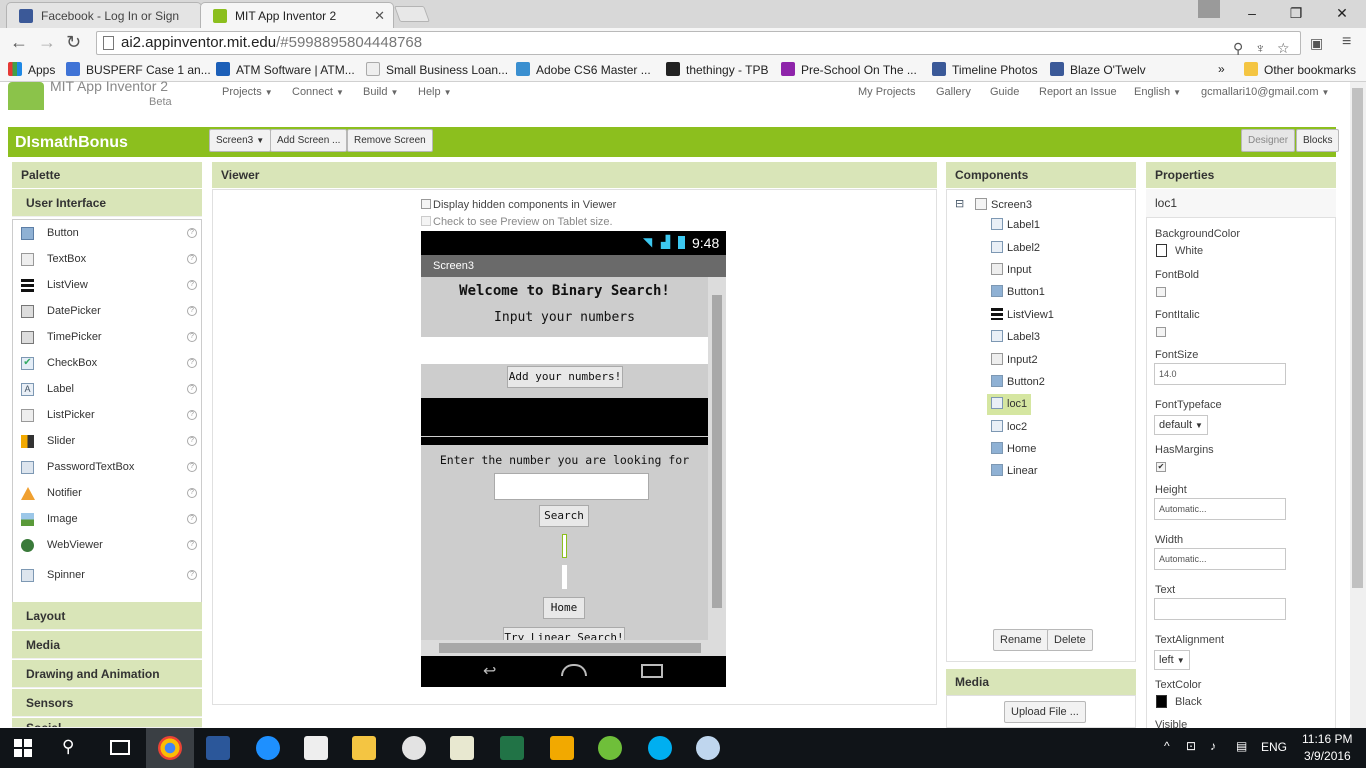 This screenshot has height=768, width=1366. Describe the element at coordinates (107, 337) in the screenshot. I see `palette-item-timepicker: TimePicker?` at that location.